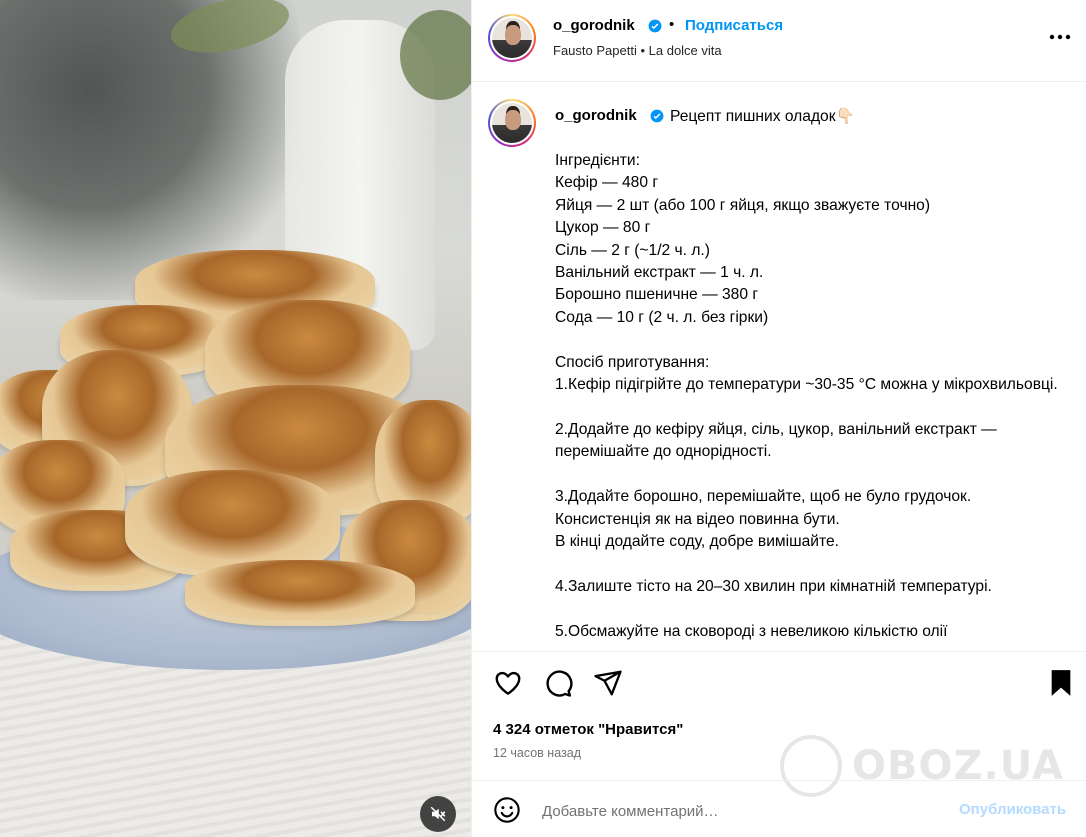 The width and height of the screenshot is (1086, 837). Describe the element at coordinates (435, 55) in the screenshot. I see `media-leaf` at that location.